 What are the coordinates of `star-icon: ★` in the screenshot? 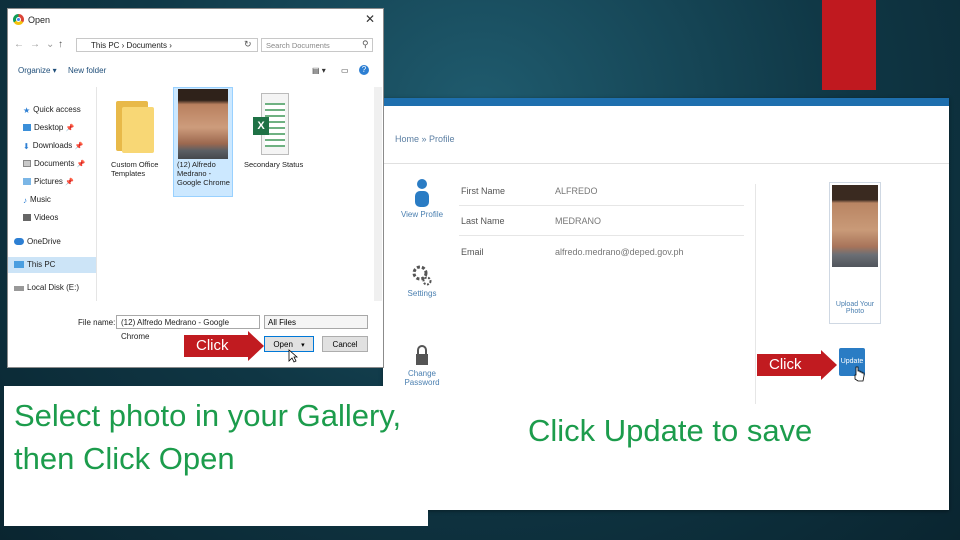 It's located at (27, 110).